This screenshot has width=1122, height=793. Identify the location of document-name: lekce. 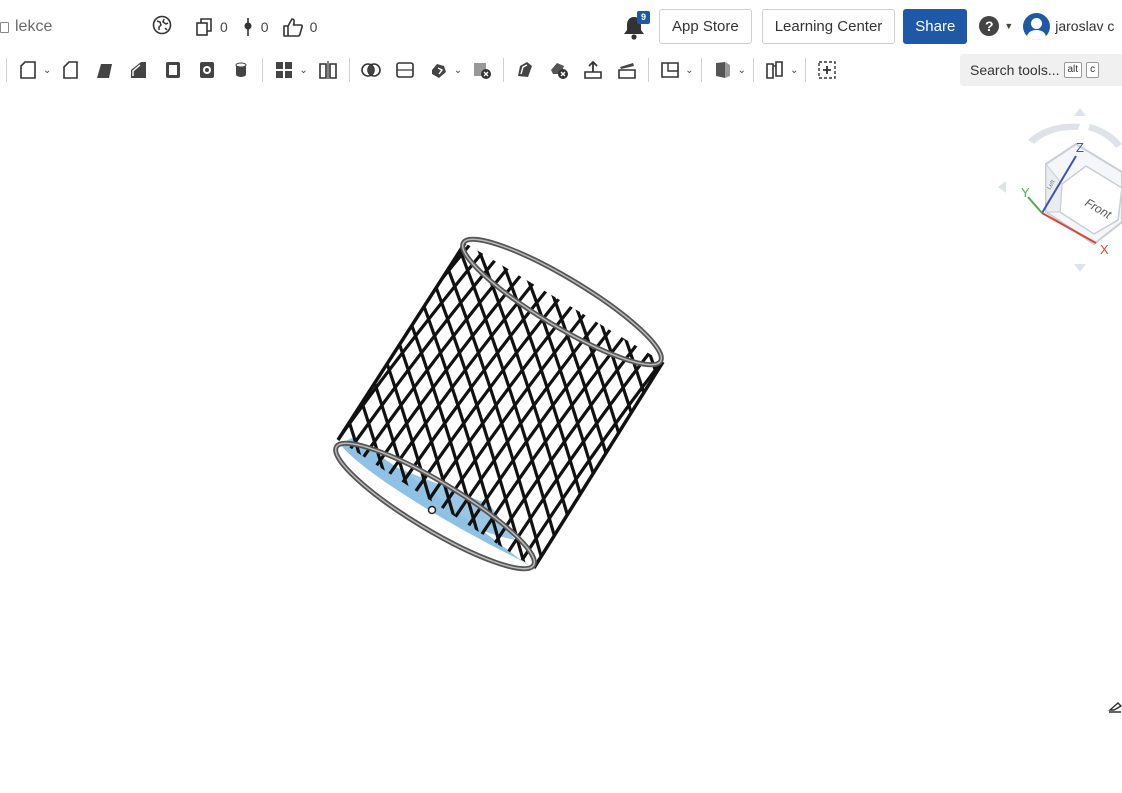
(26, 27).